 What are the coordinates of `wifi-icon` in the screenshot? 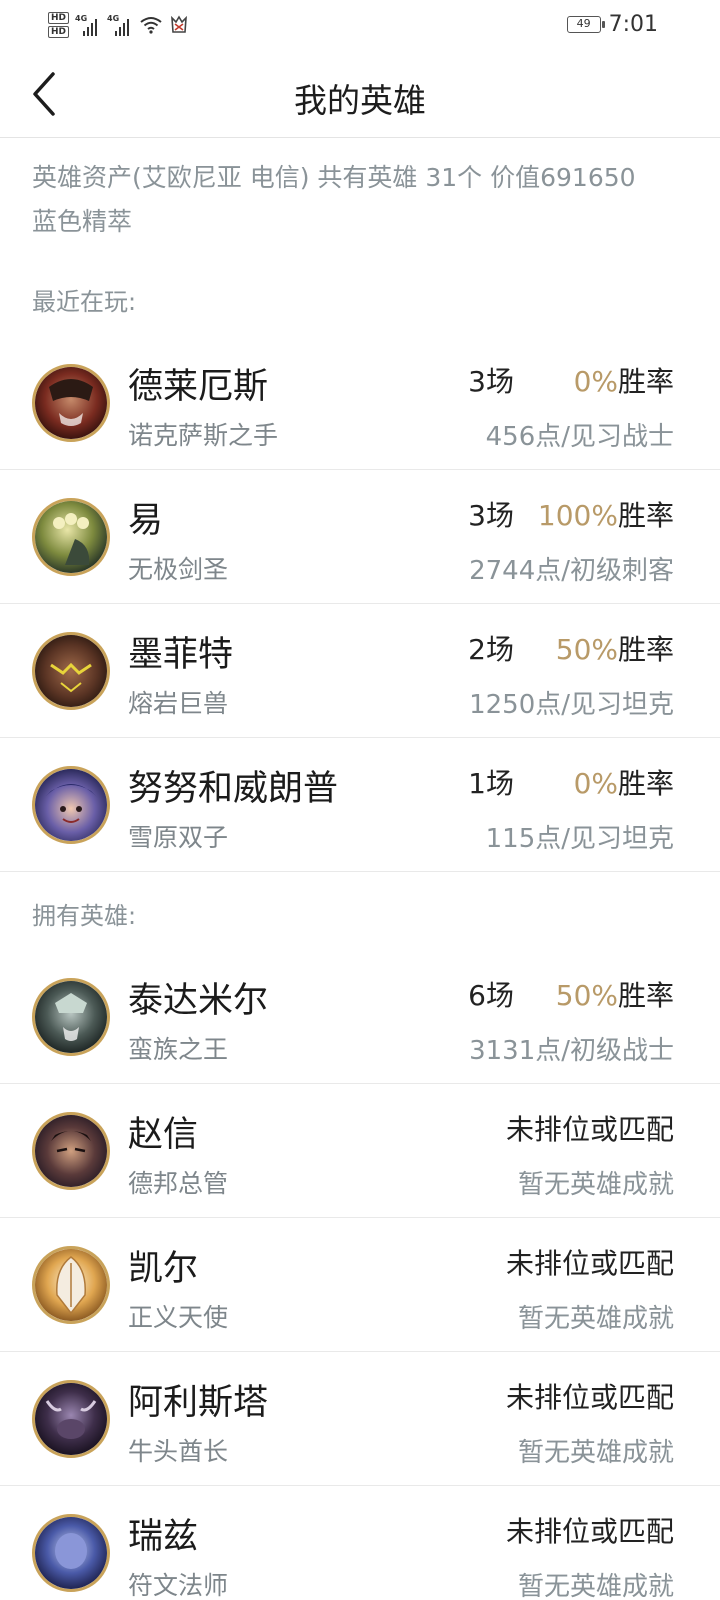 It's located at (151, 25).